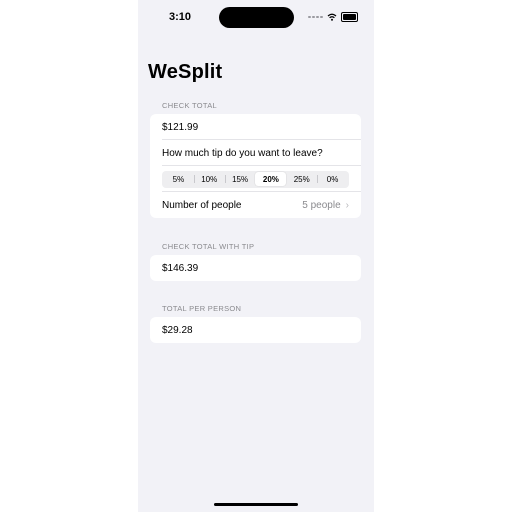  What do you see at coordinates (271, 179) in the screenshot?
I see `tip-option-20: 20%` at bounding box center [271, 179].